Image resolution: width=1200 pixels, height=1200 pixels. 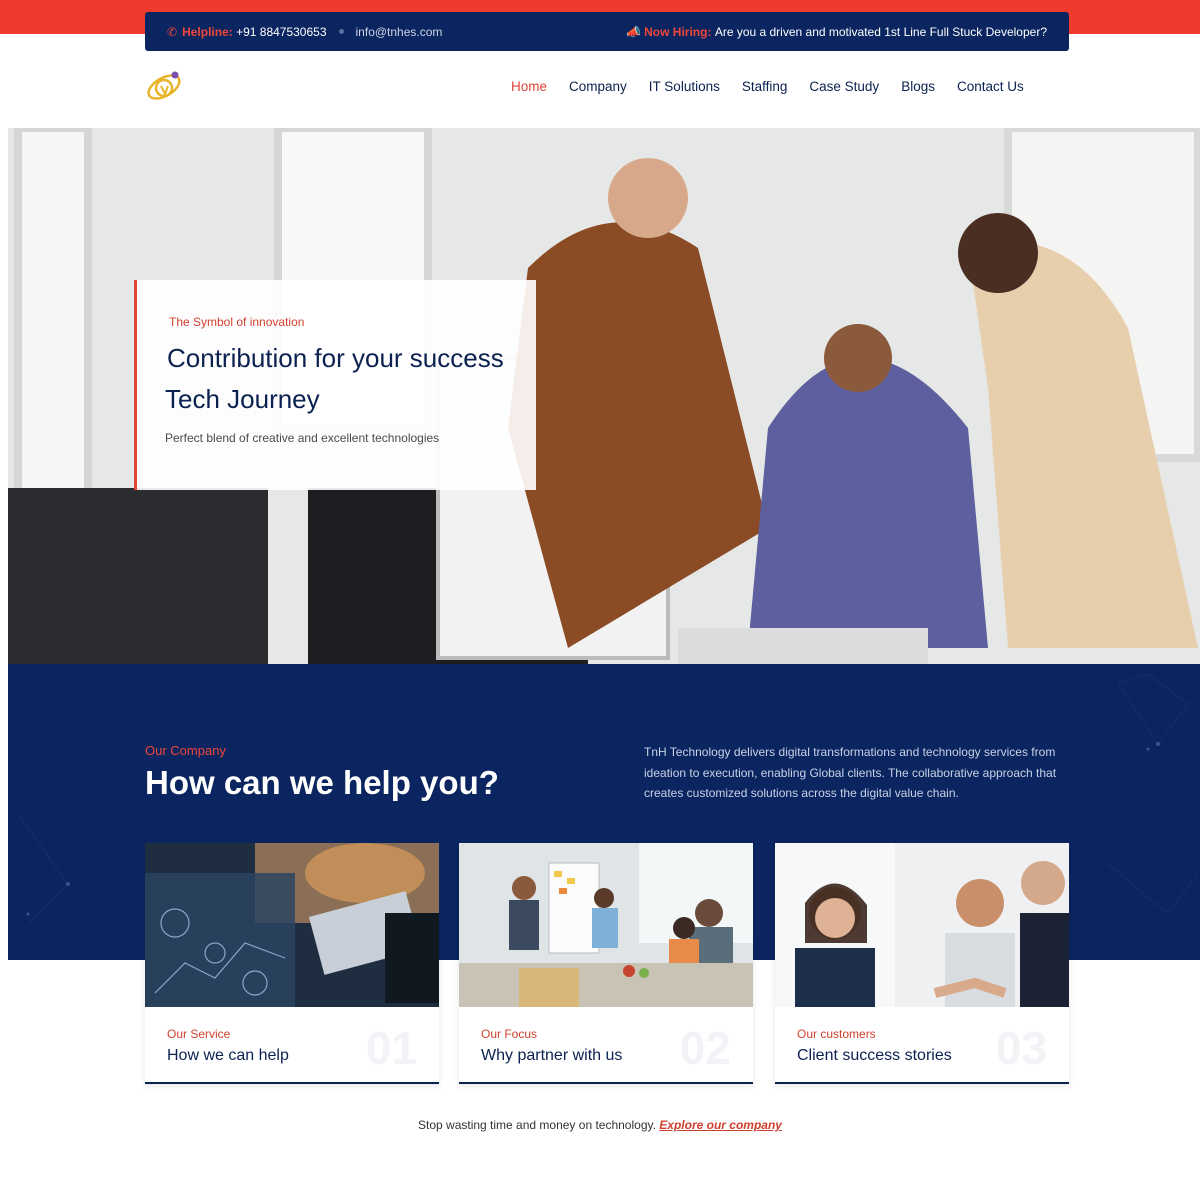 What do you see at coordinates (242, 399) in the screenshot?
I see `hero-title-line2: Tech Journey` at bounding box center [242, 399].